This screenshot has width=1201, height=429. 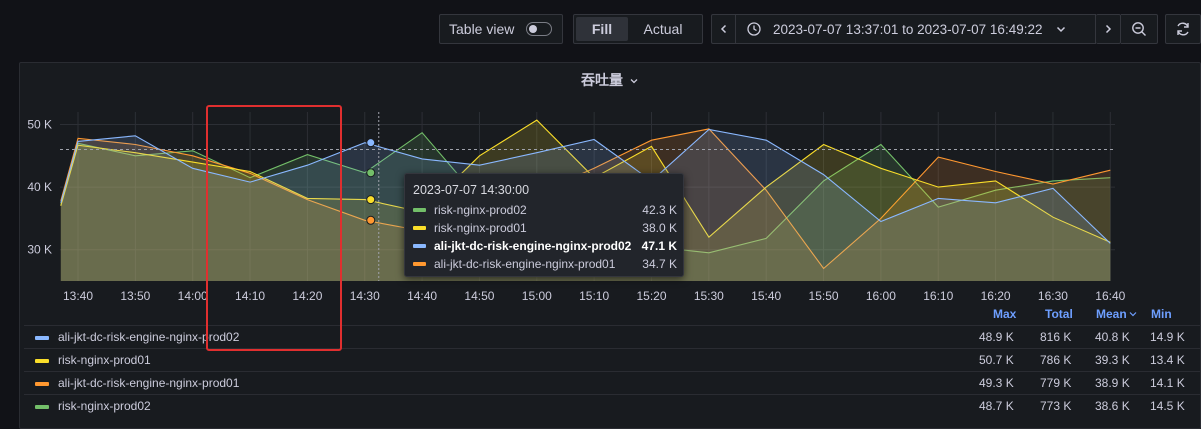 I want to click on tooltip-series-value: 47.1 K, so click(x=659, y=246).